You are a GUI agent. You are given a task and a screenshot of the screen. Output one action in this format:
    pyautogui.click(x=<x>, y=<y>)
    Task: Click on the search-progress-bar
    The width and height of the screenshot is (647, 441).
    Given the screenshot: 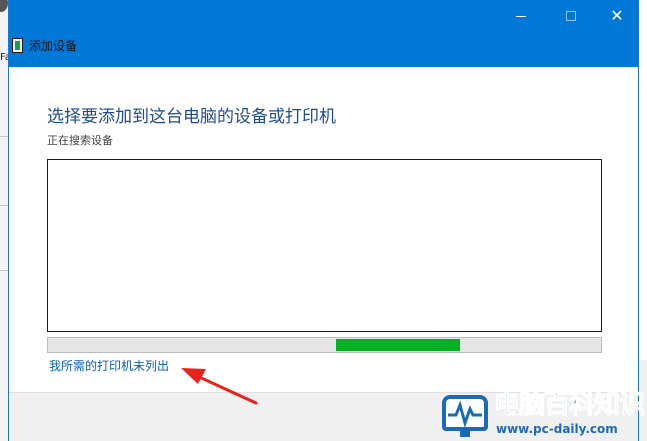 What is the action you would take?
    pyautogui.click(x=324, y=345)
    